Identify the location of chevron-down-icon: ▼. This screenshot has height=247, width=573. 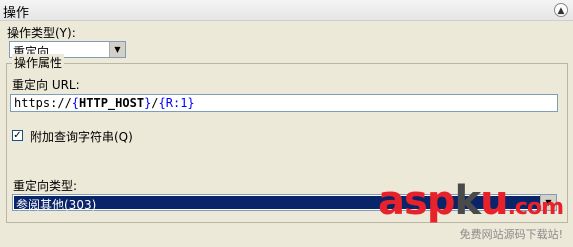
(117, 49).